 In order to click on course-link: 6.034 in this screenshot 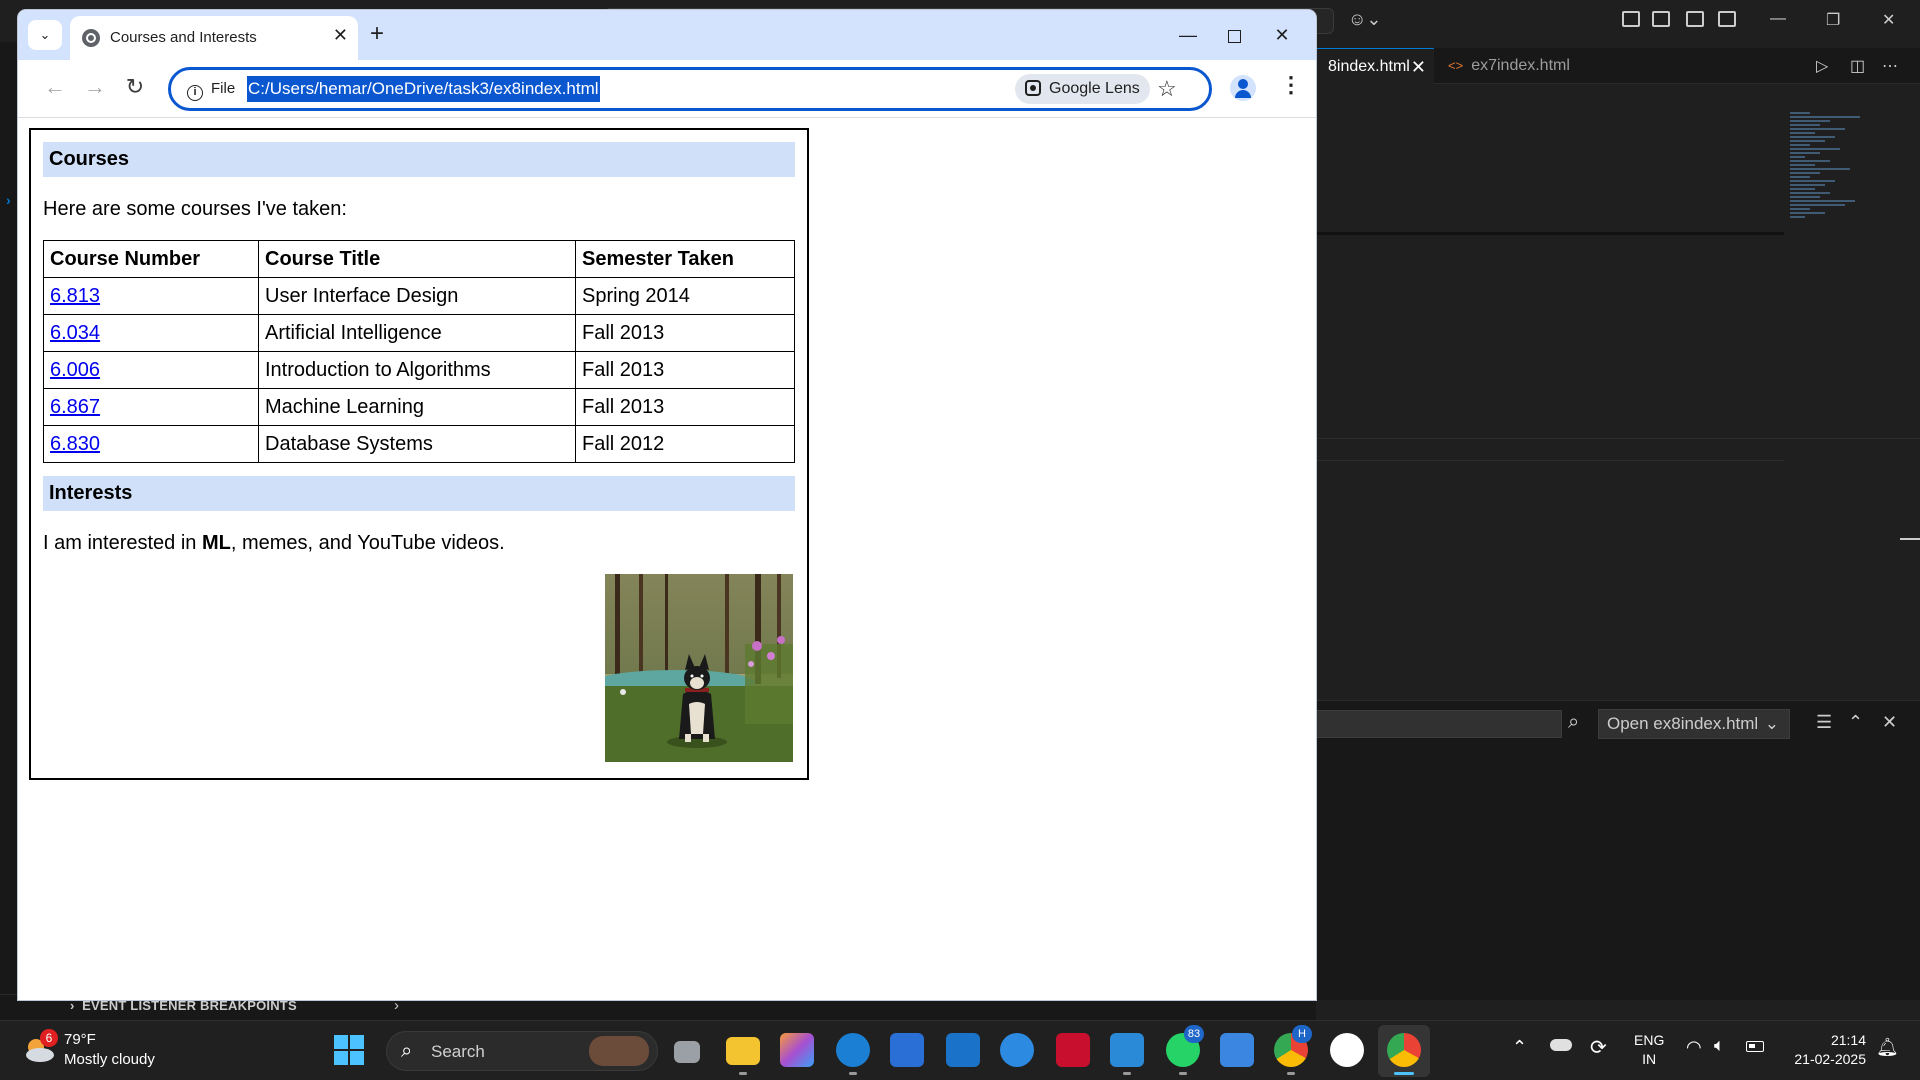, I will do `click(75, 333)`.